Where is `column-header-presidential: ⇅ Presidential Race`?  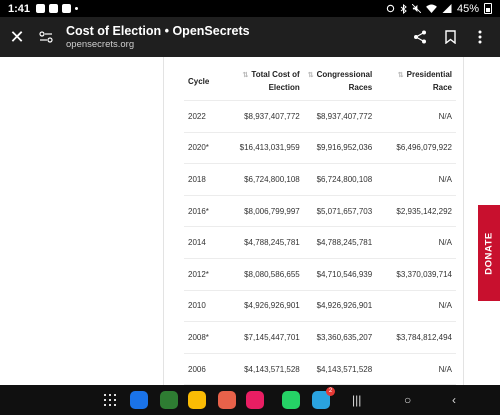
column-header-presidential: ⇅ Presidential Race is located at coordinates (416, 82).